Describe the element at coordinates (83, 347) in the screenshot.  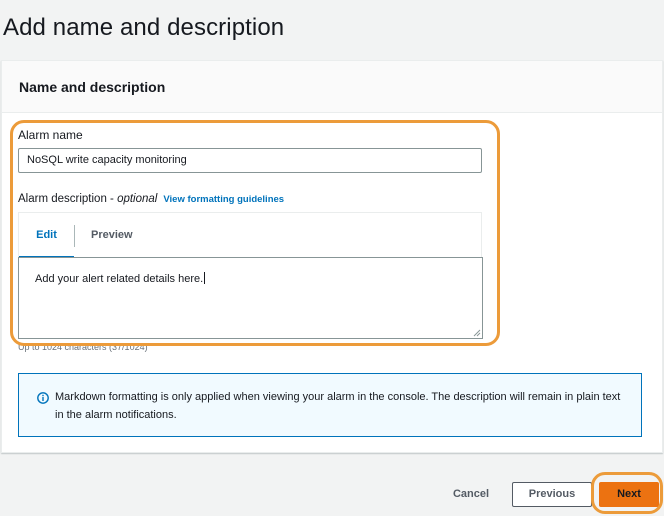
I see `character-count: Up to 1024 characters (37/1024)` at that location.